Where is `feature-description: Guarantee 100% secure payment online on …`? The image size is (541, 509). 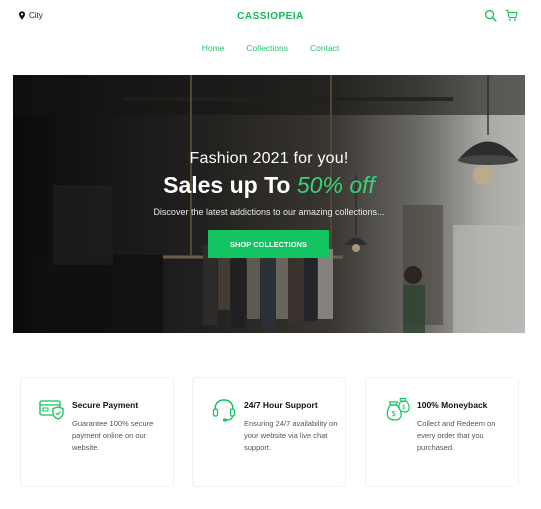 feature-description: Guarantee 100% secure payment online on … is located at coordinates (113, 435).